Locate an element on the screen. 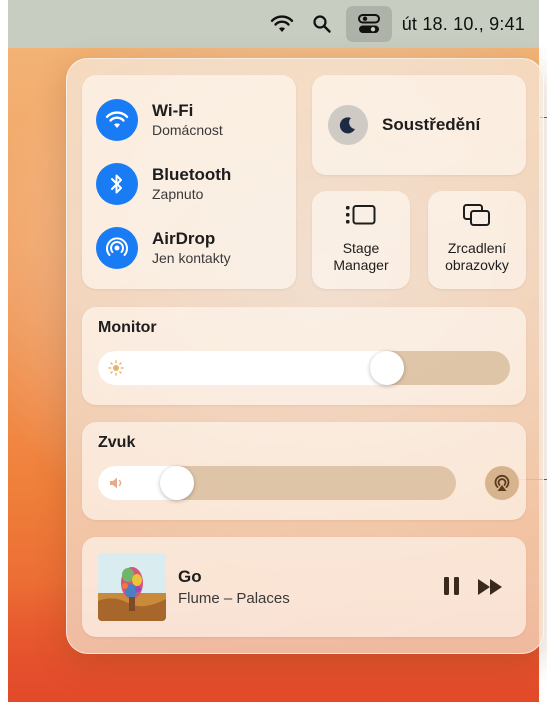 Image resolution: width=547 pixels, height=702 pixels. airdrop-icon is located at coordinates (117, 248).